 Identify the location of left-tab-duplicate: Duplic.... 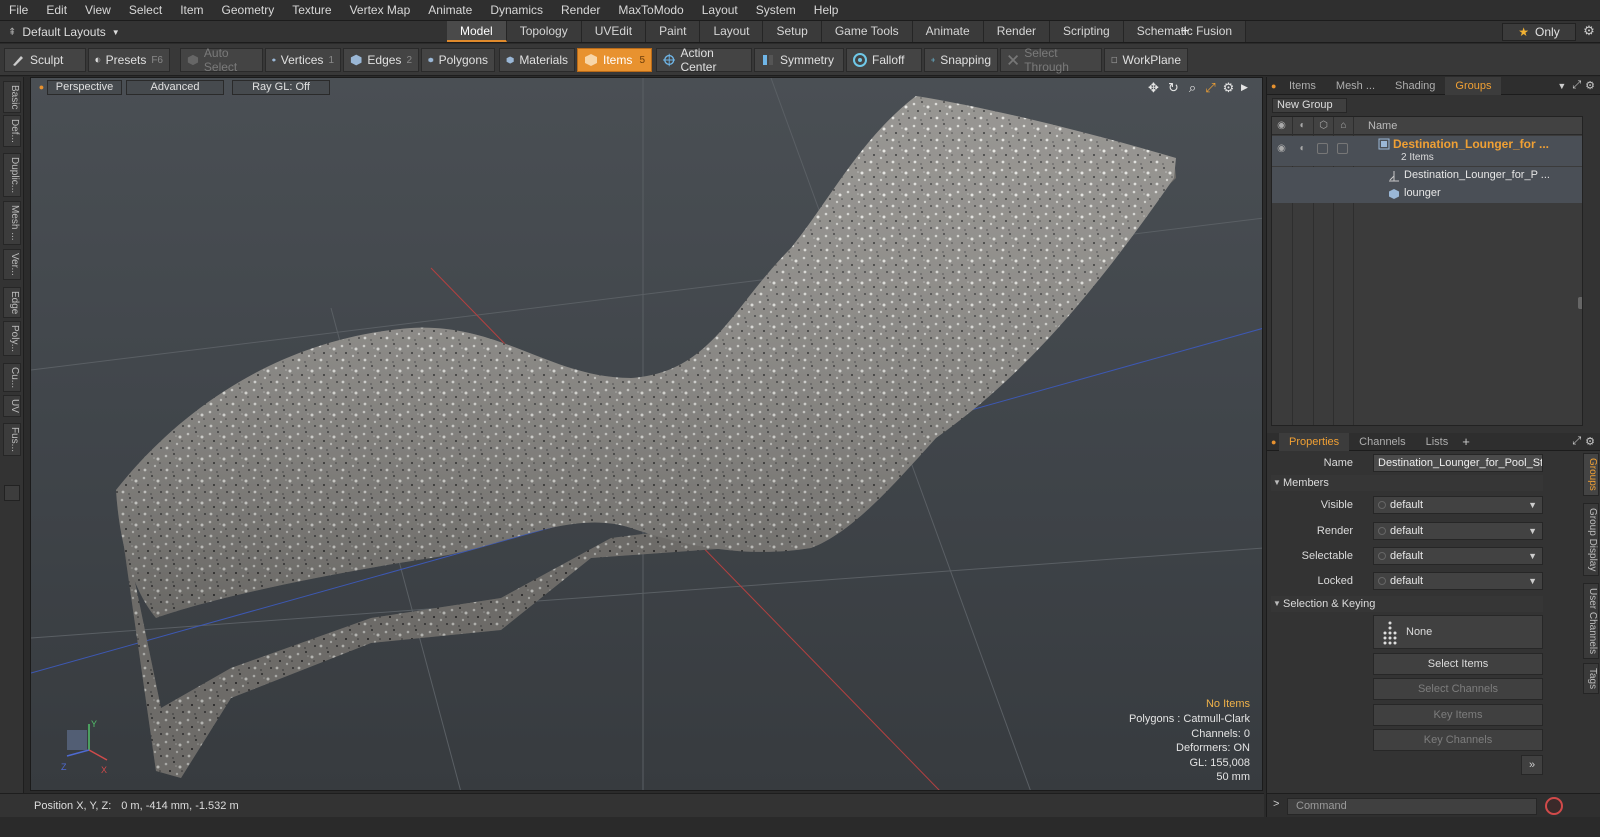
(12, 175).